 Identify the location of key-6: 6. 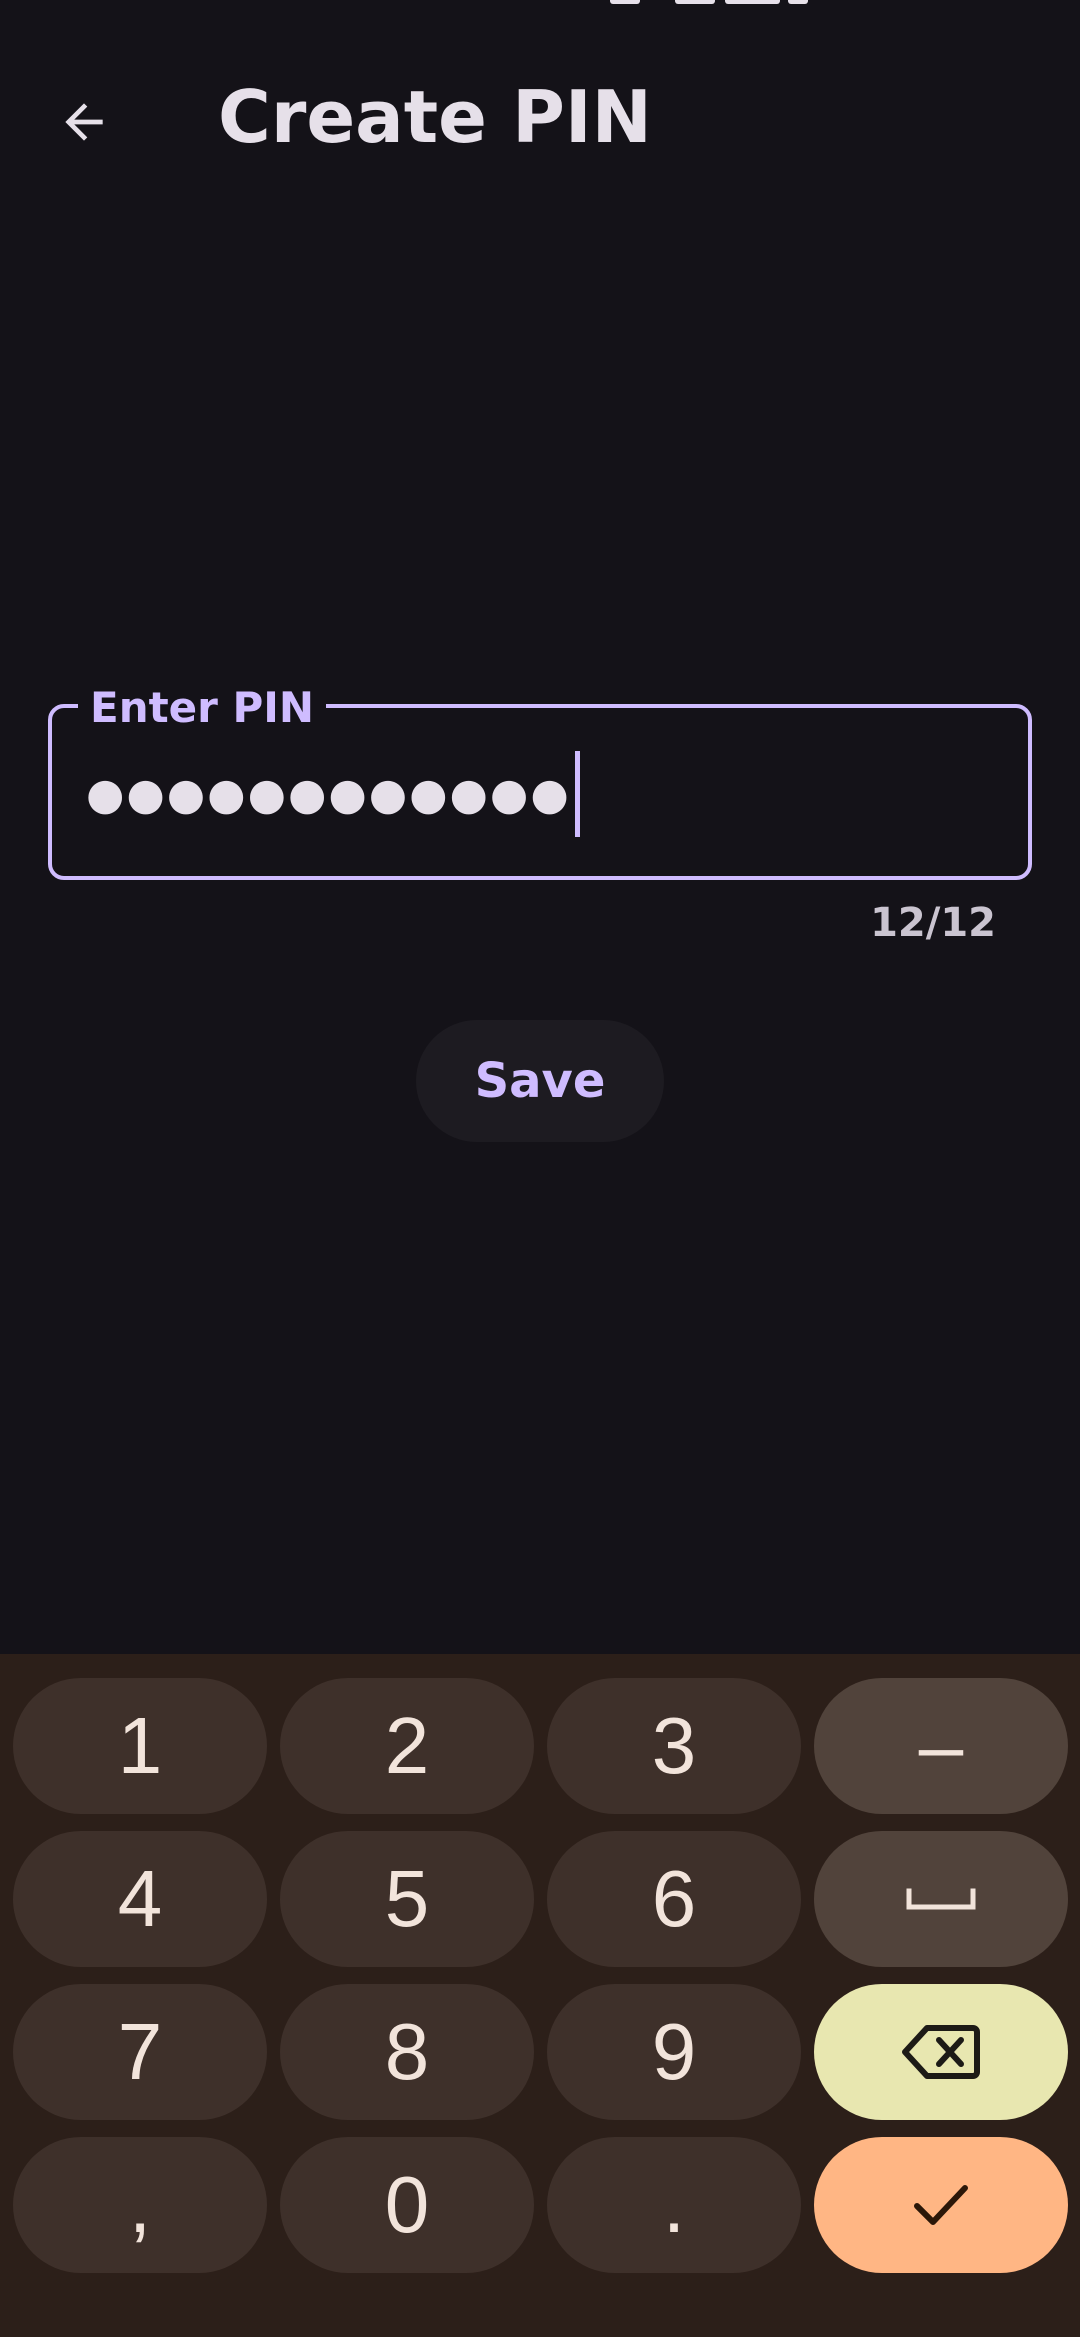
(674, 1899).